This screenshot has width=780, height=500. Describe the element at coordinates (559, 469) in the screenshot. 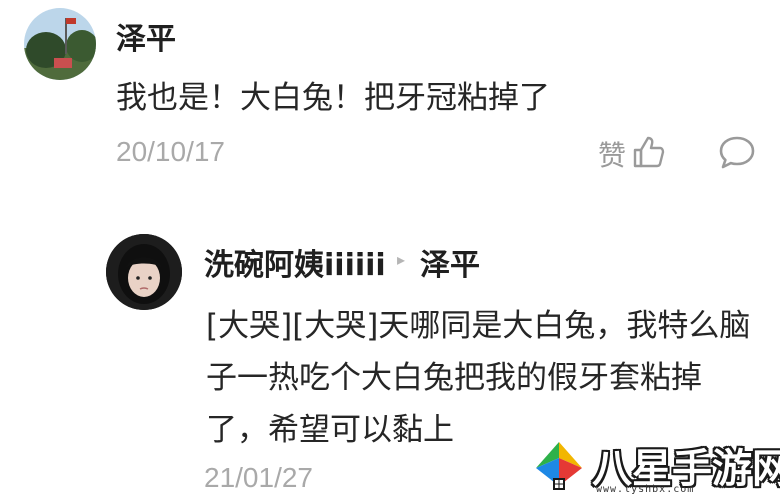

I see `site-logo-icon` at that location.